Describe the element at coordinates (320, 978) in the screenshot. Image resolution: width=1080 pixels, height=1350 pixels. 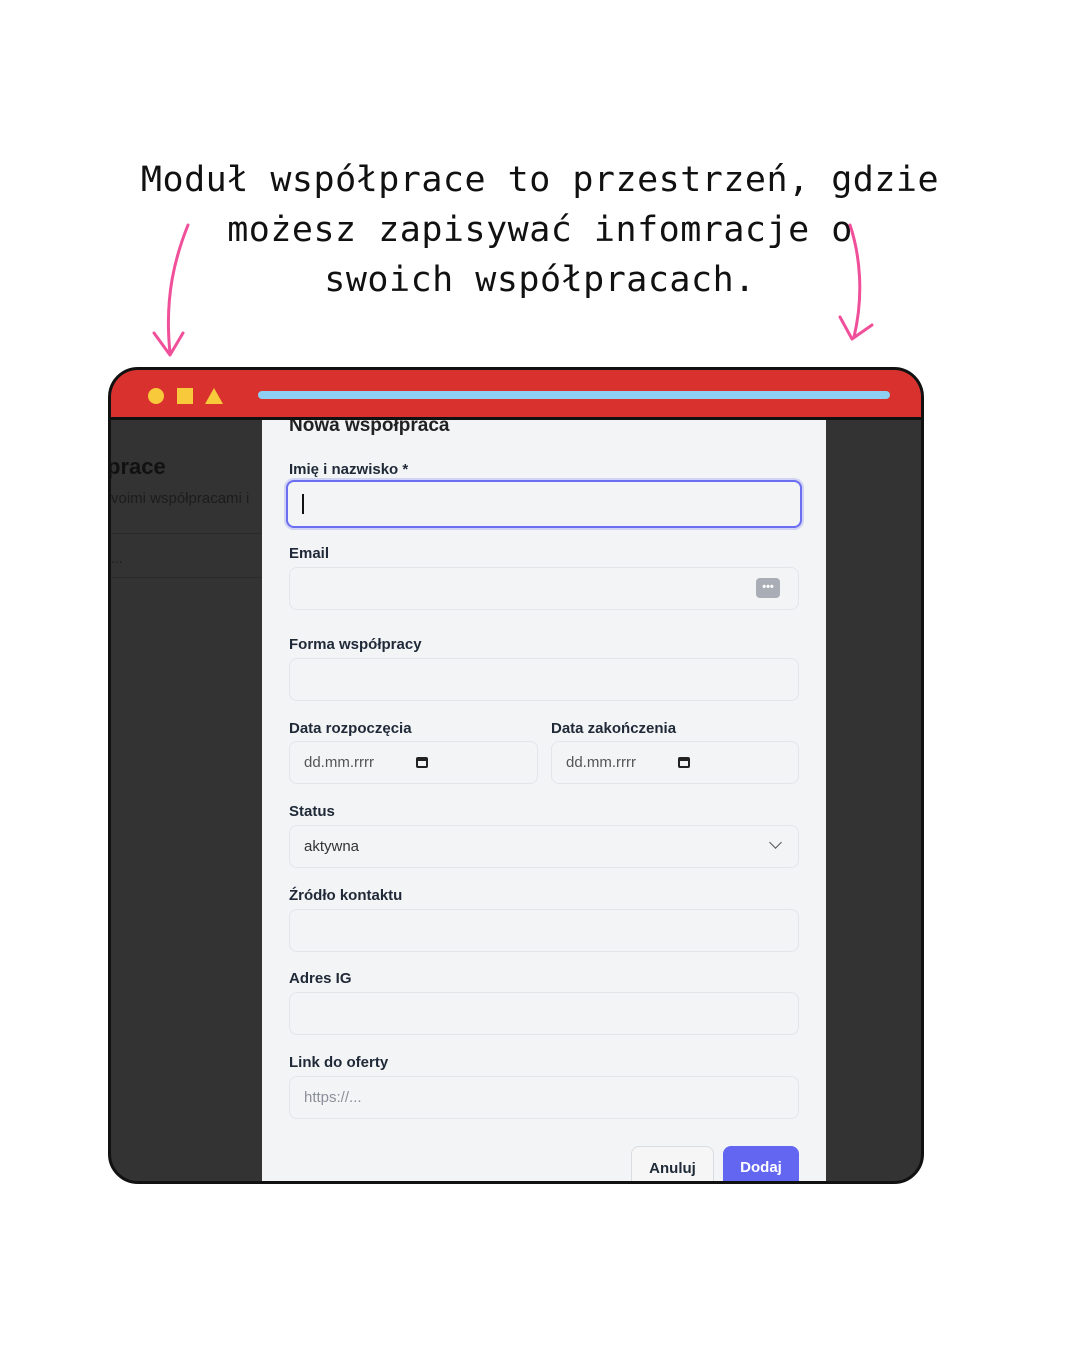
I see `ig-label: Adres IG` at that location.